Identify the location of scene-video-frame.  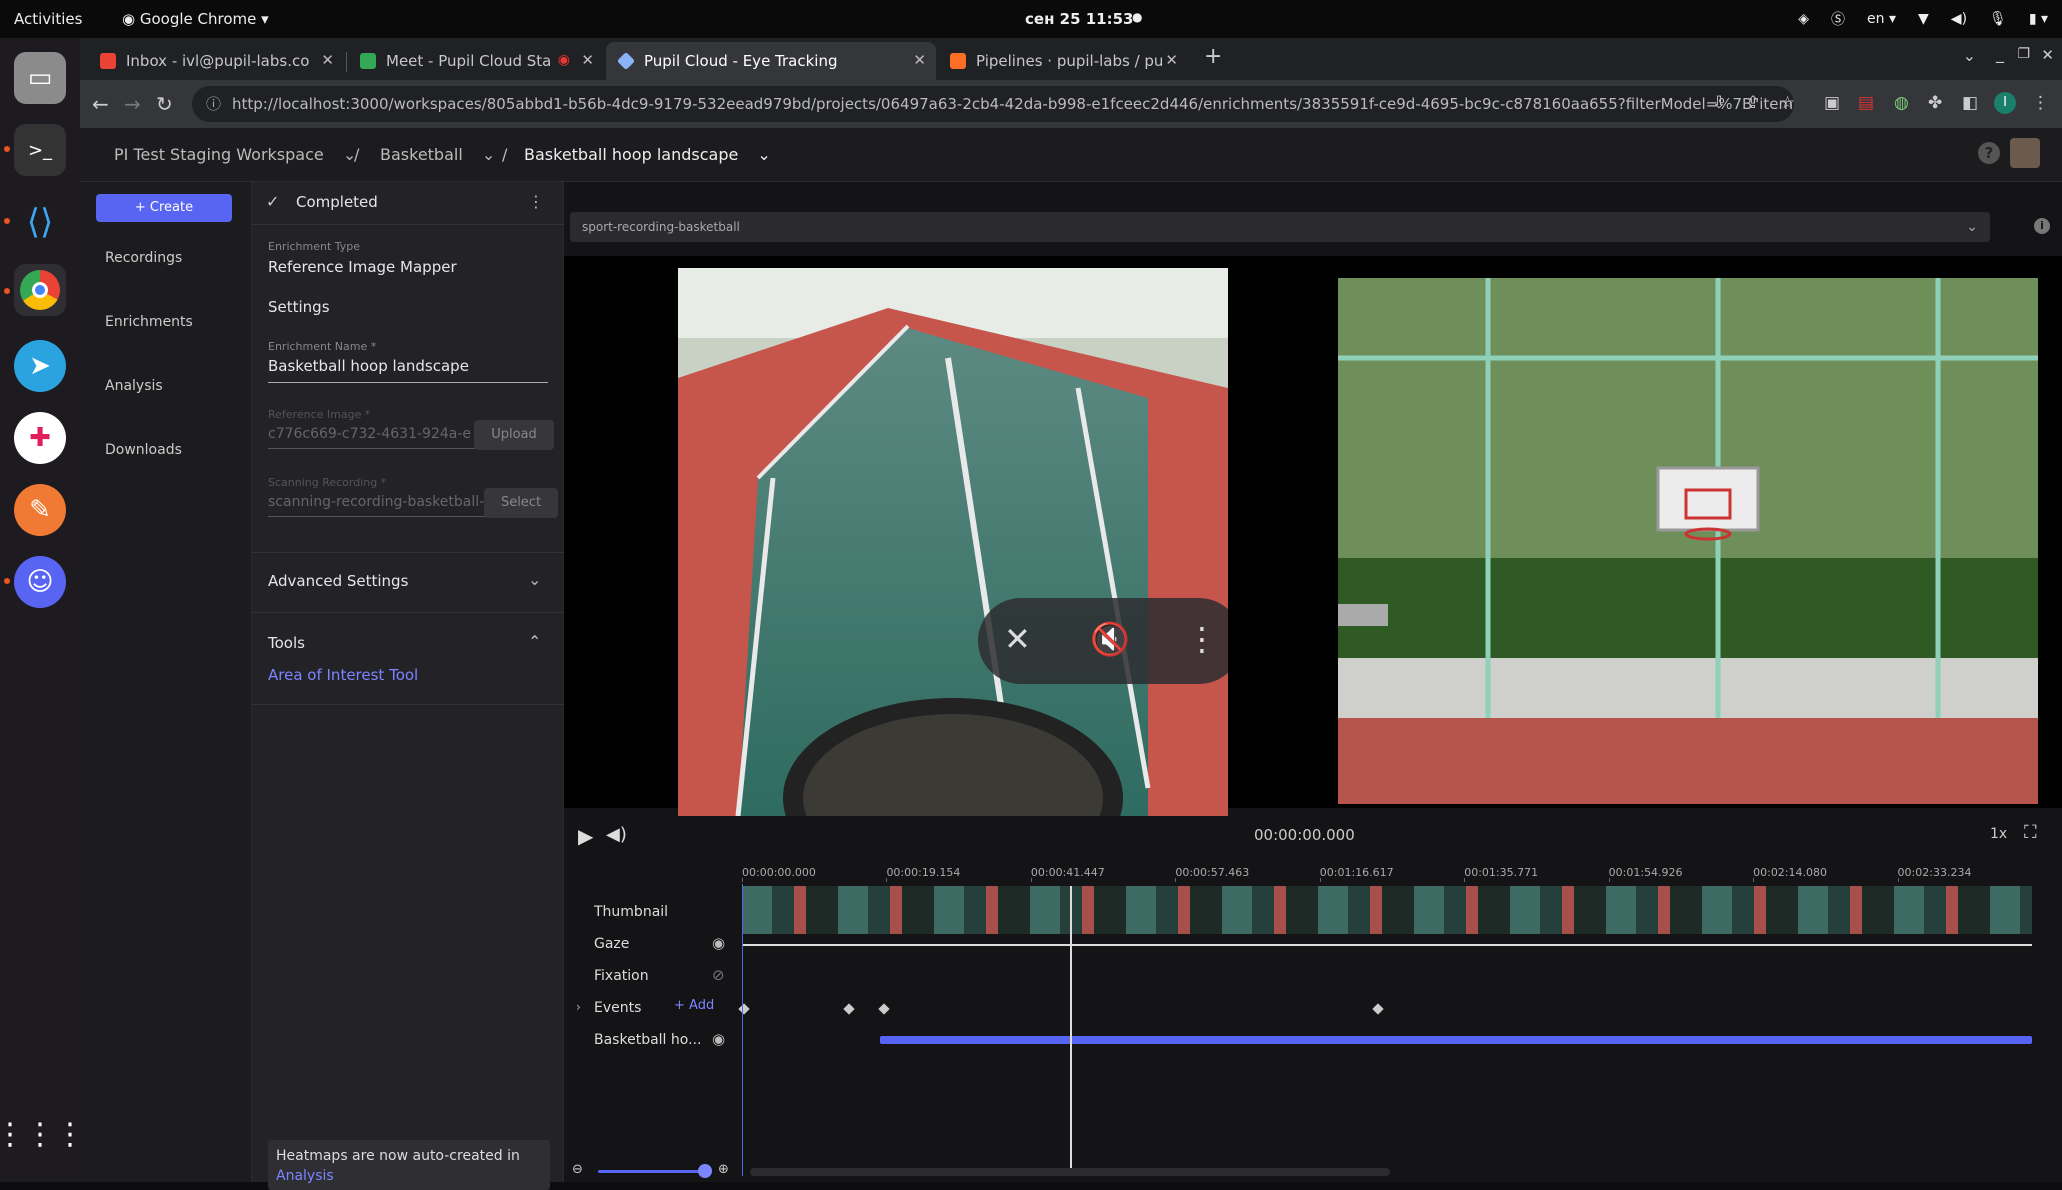
(953, 542).